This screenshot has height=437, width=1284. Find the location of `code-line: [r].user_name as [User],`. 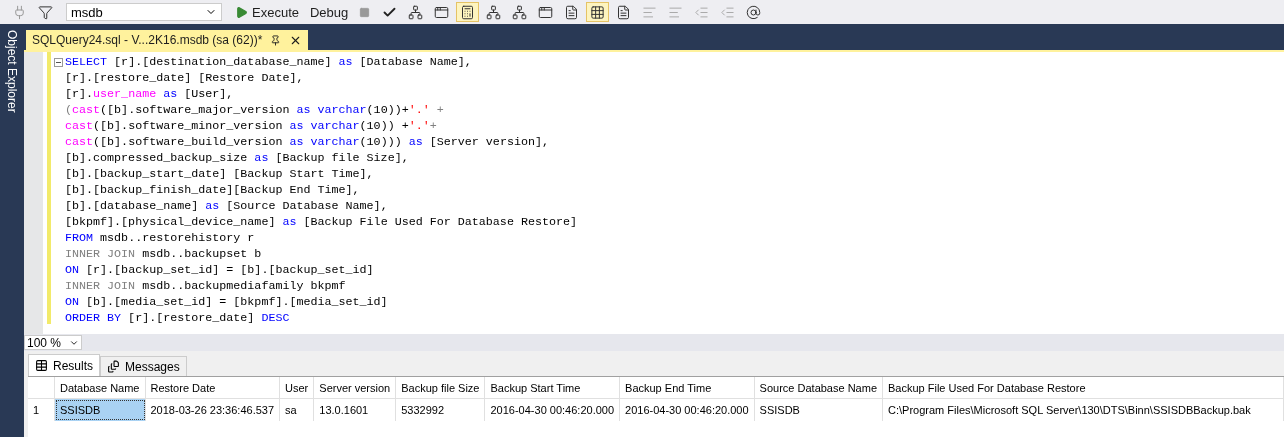

code-line: [r].user_name as [User], is located at coordinates (149, 94).